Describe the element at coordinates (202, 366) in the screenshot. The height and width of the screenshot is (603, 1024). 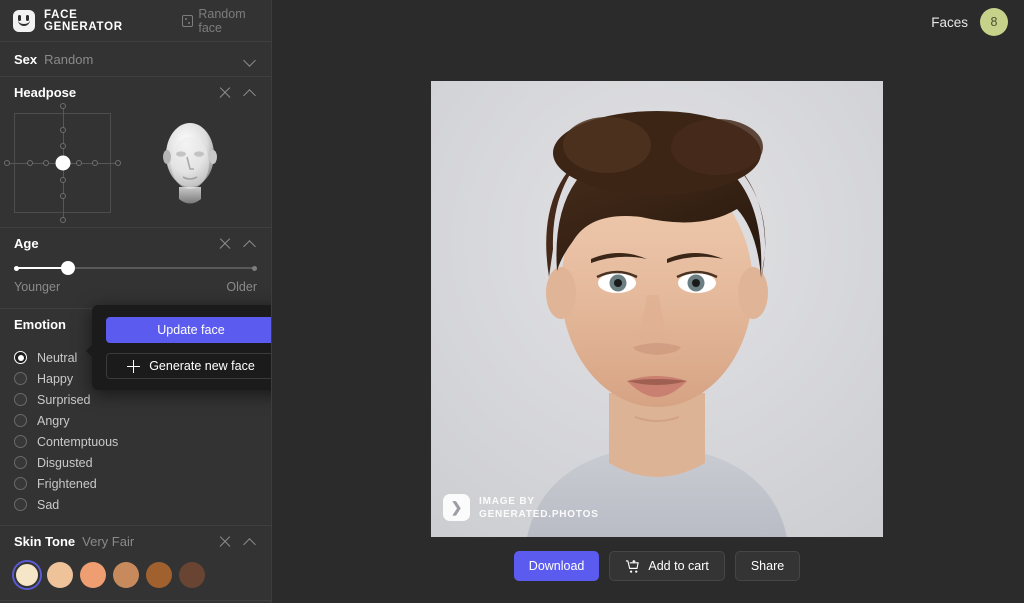
I see `generate-new-face-label: Generate new face` at that location.